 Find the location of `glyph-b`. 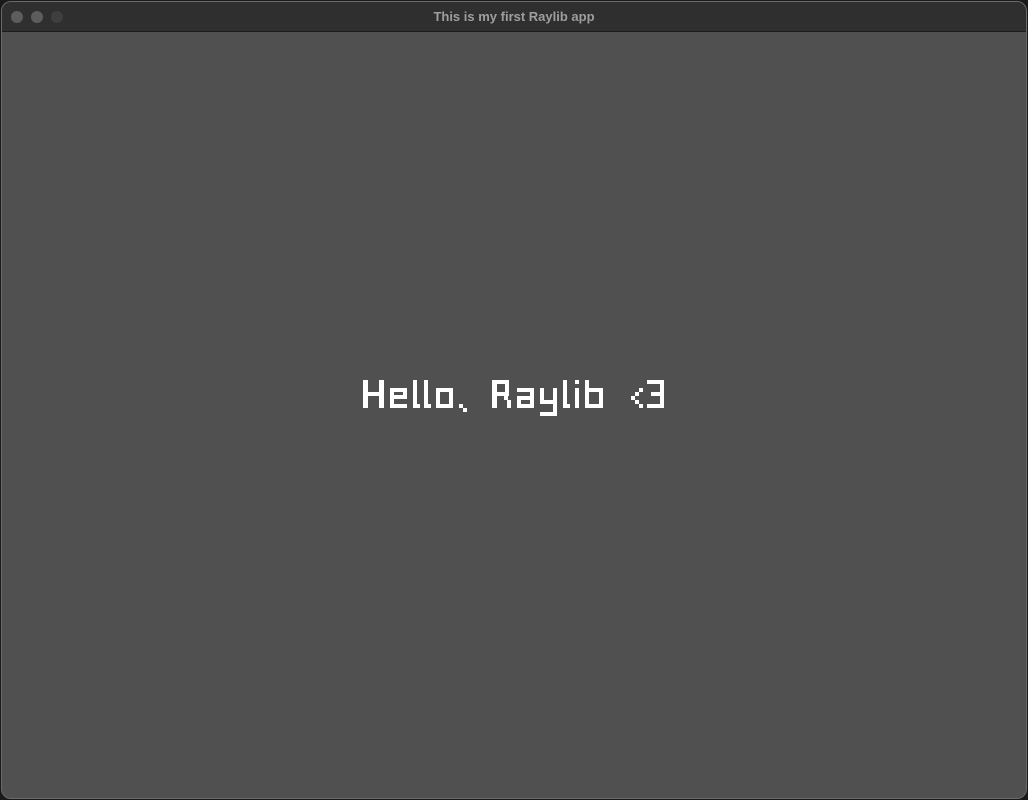

glyph-b is located at coordinates (594, 394).